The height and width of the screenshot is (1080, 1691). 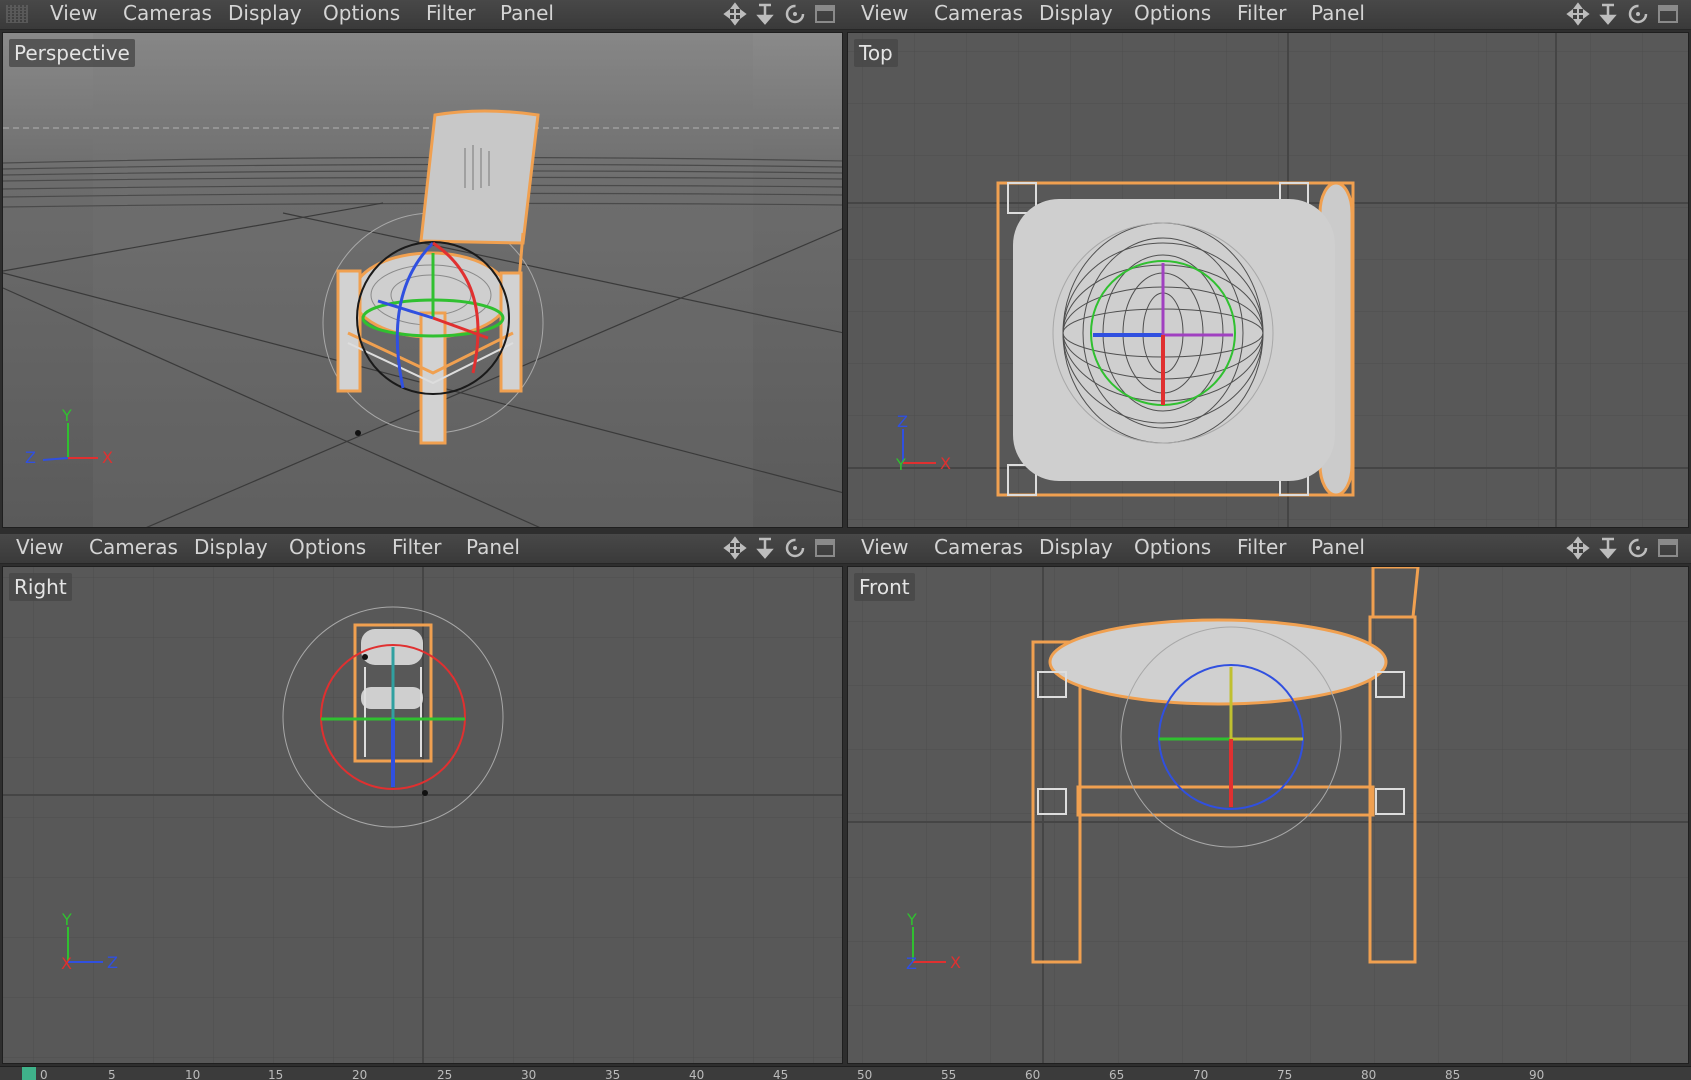 I want to click on timeline-tick: 55, so click(x=949, y=1074).